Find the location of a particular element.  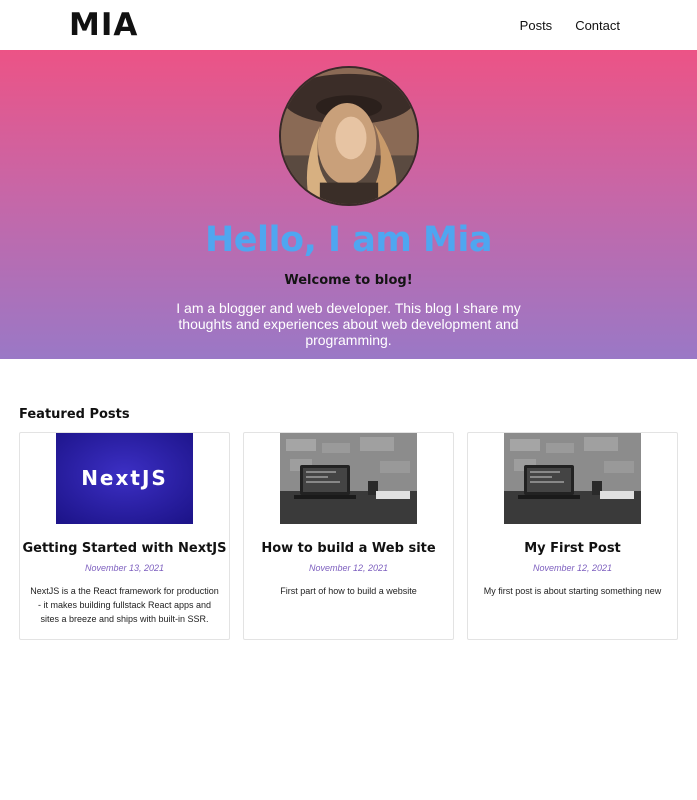

main-nav: Posts Contact is located at coordinates (570, 25).